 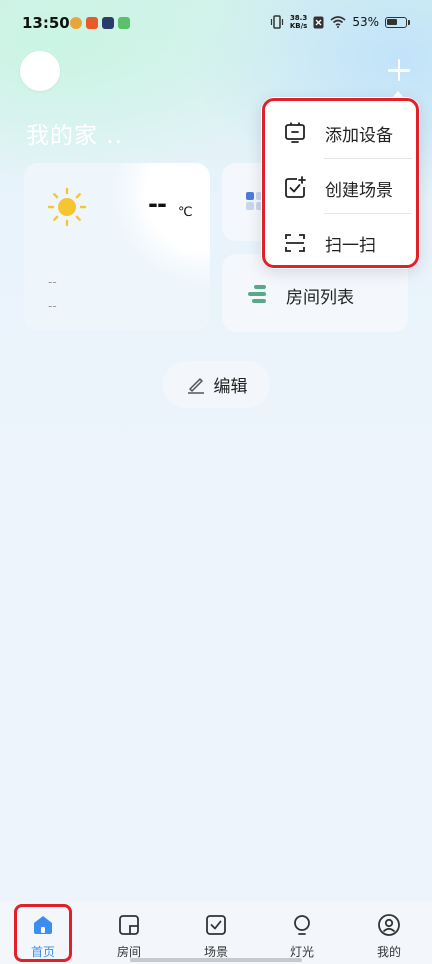 I want to click on no-sim-icon, so click(x=318, y=22).